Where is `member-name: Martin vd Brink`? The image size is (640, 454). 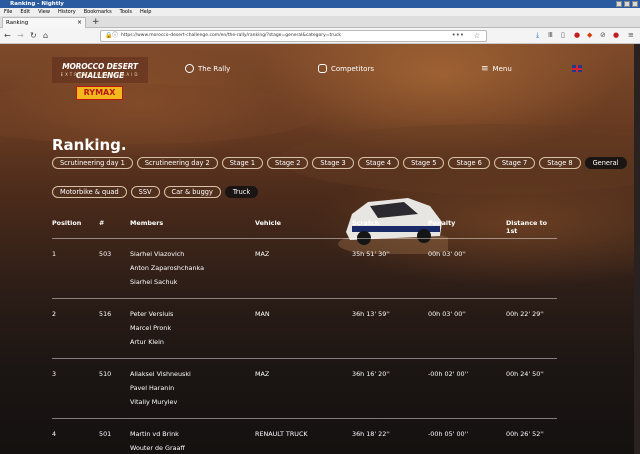
member-name: Martin vd Brink is located at coordinates (154, 434).